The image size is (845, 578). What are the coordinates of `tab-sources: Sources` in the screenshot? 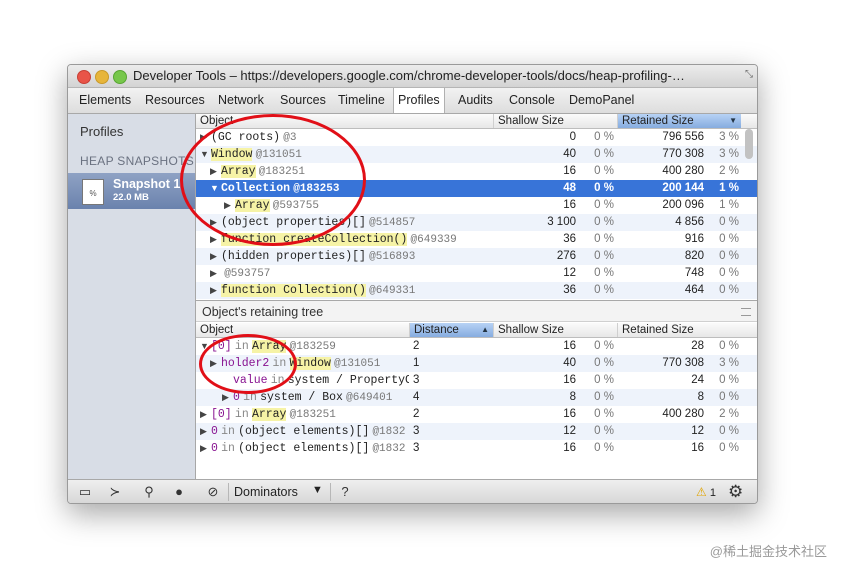 It's located at (303, 100).